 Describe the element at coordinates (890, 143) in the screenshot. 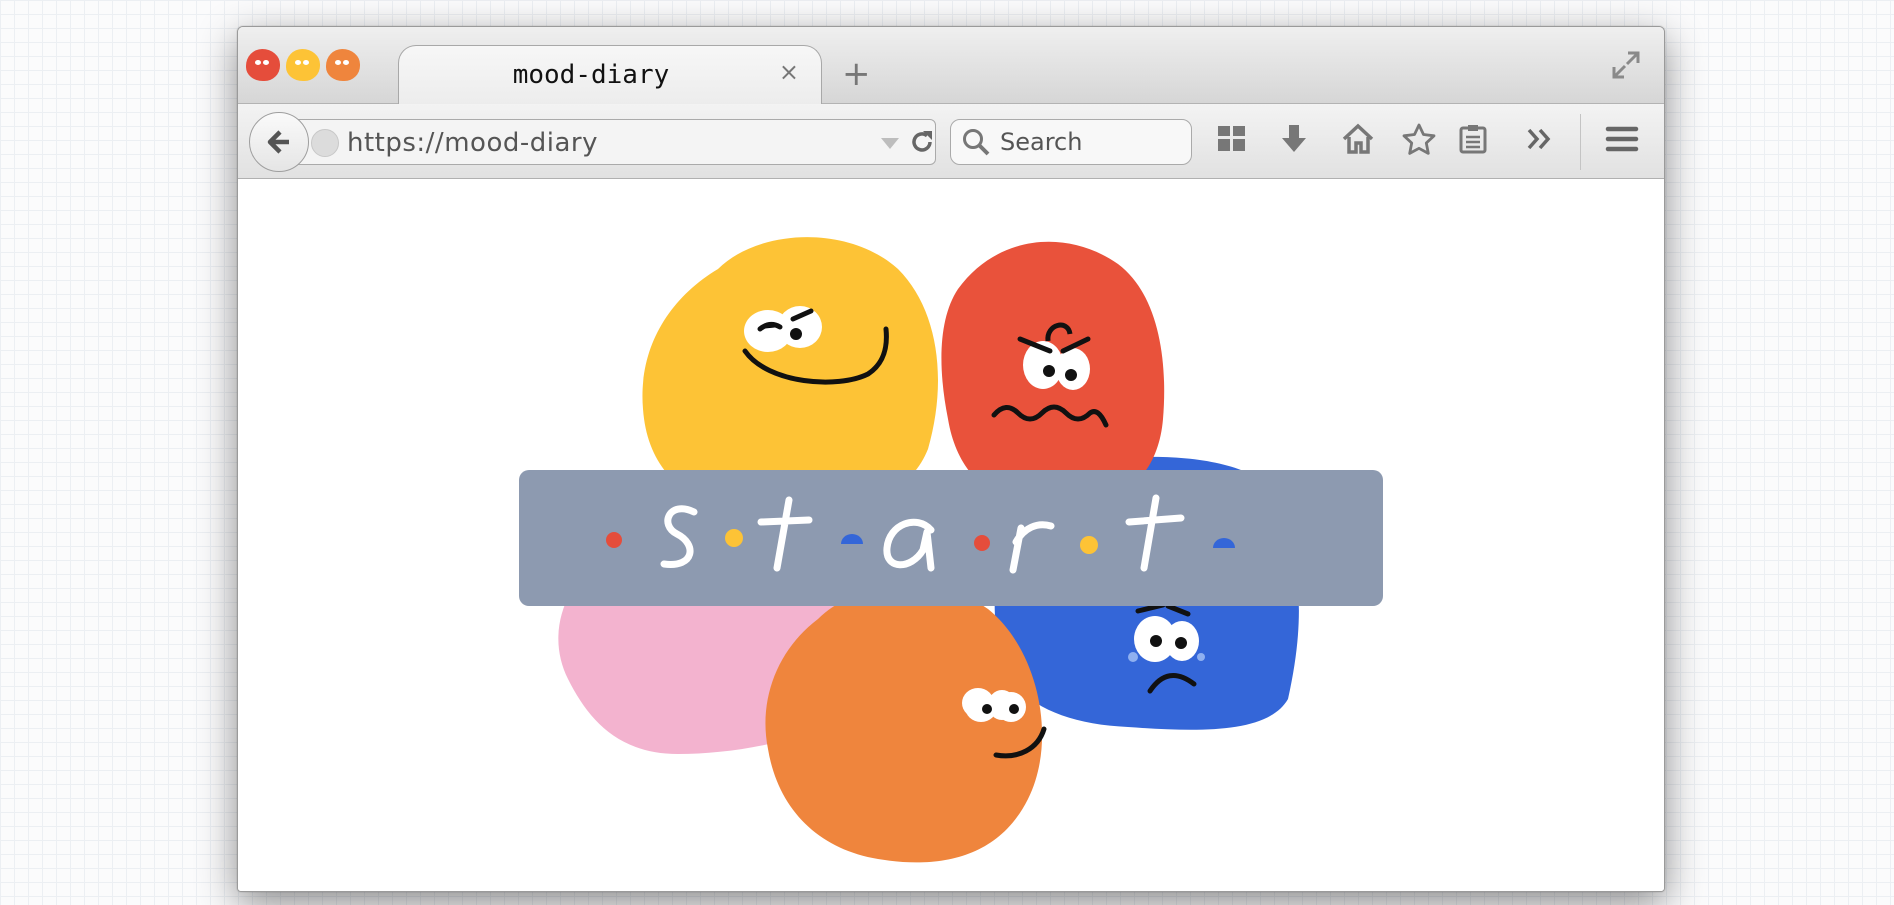

I see `dropdown-icon` at that location.